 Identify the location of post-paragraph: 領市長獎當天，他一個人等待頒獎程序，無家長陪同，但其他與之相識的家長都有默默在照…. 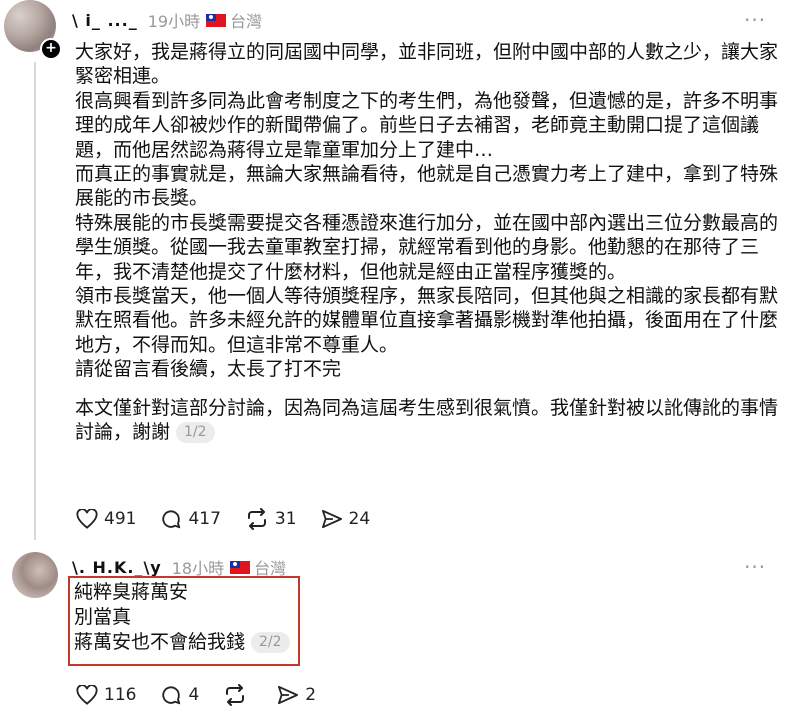
(427, 320).